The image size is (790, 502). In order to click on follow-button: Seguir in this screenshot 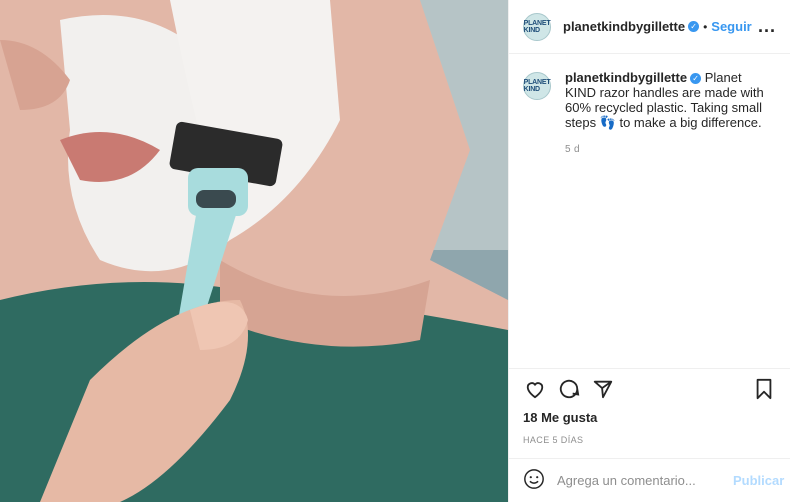, I will do `click(731, 26)`.